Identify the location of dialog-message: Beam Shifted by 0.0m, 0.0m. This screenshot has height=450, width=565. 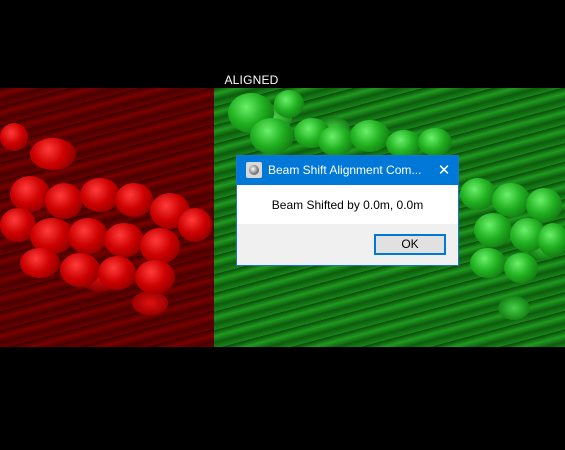
(347, 205).